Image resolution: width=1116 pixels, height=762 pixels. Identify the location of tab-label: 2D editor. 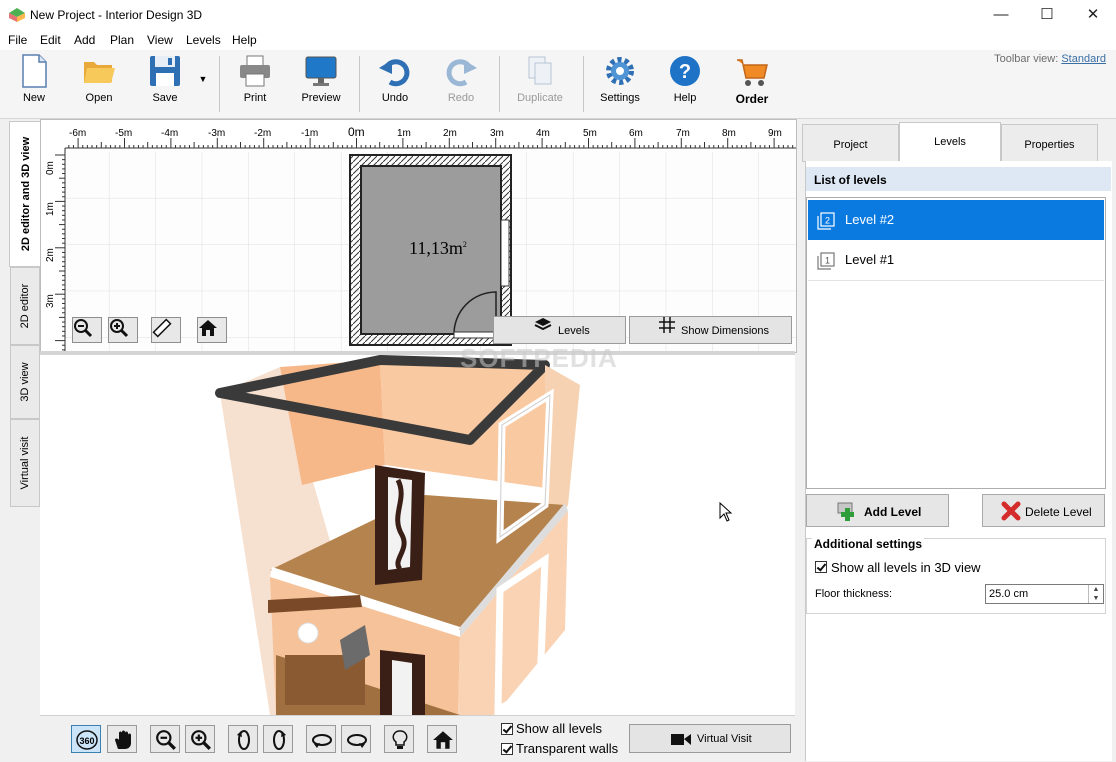
(25, 306).